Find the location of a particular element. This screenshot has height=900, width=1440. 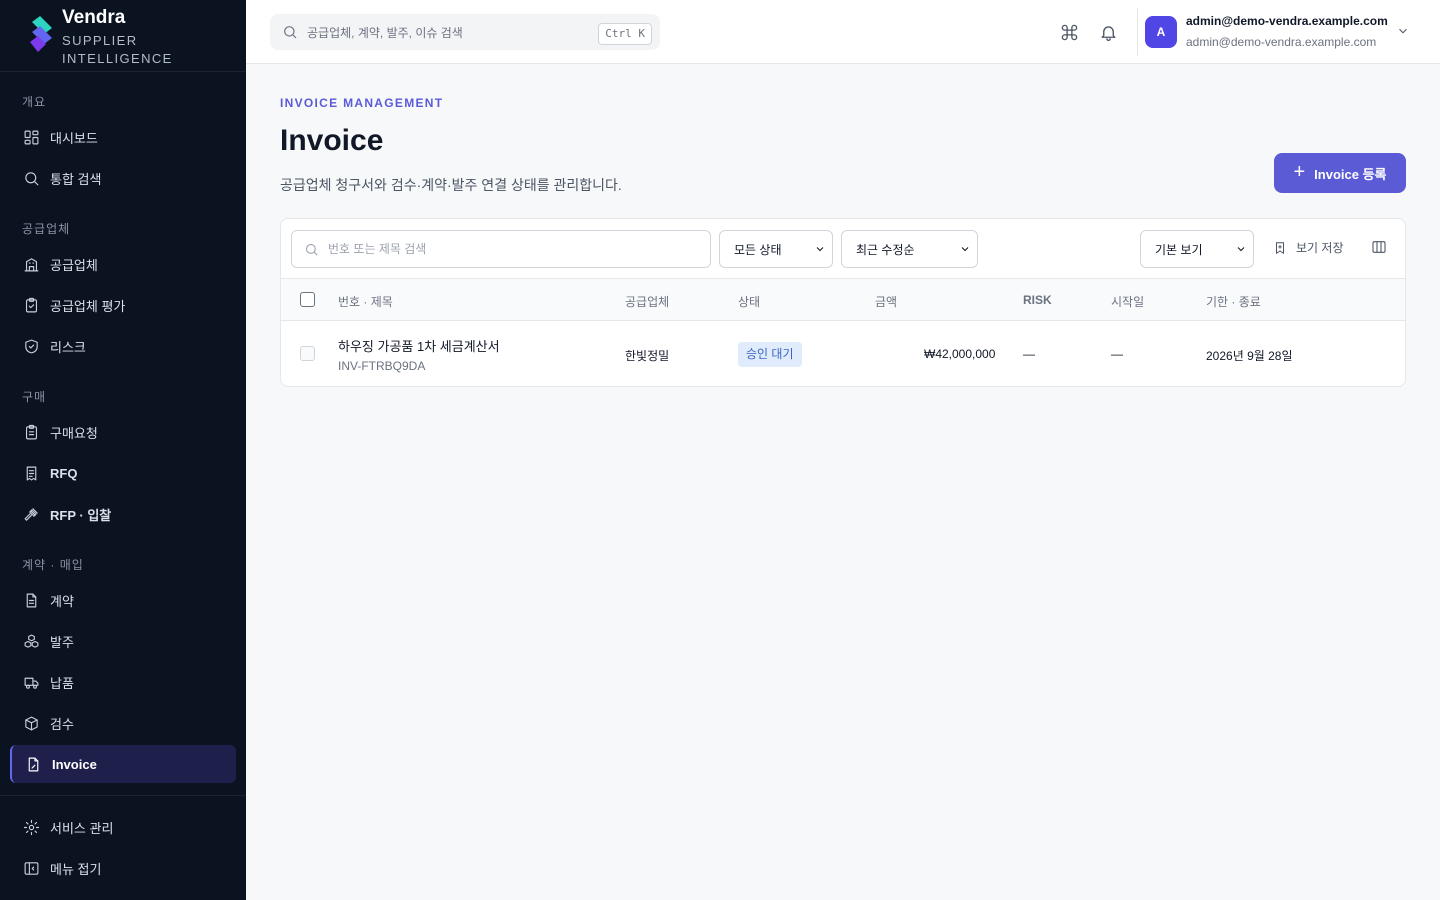

user-menu-toggle is located at coordinates (1404, 32).